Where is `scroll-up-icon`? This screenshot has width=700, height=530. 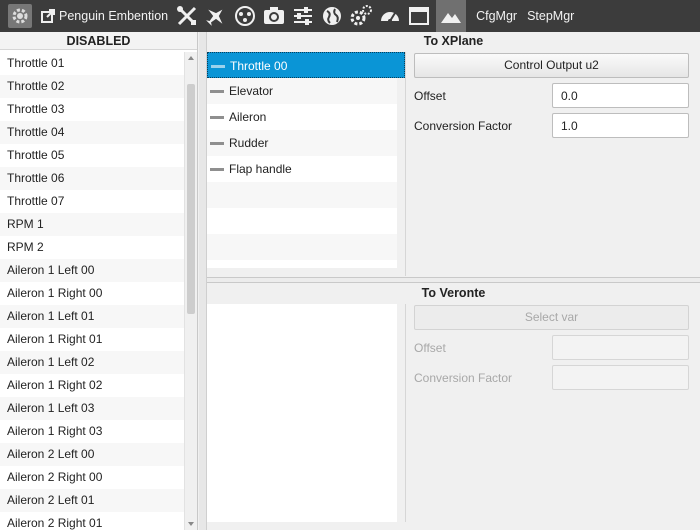 scroll-up-icon is located at coordinates (191, 58).